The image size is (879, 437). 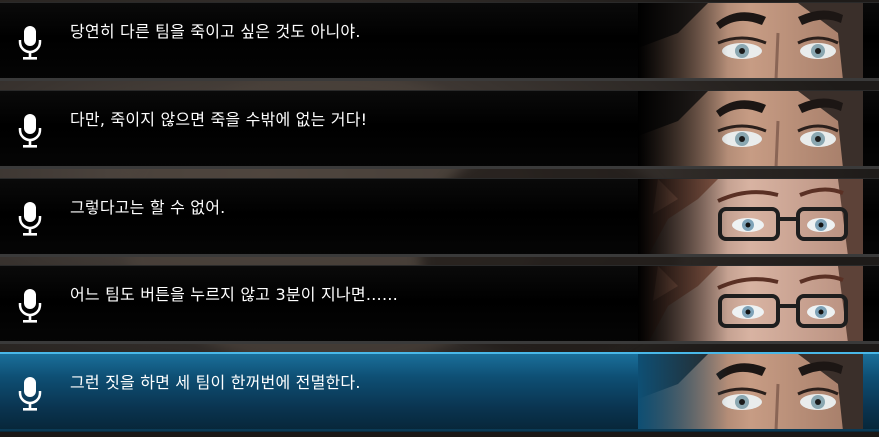 I want to click on dialogue-text: 그렇다고는 할 수 없어., so click(x=148, y=207).